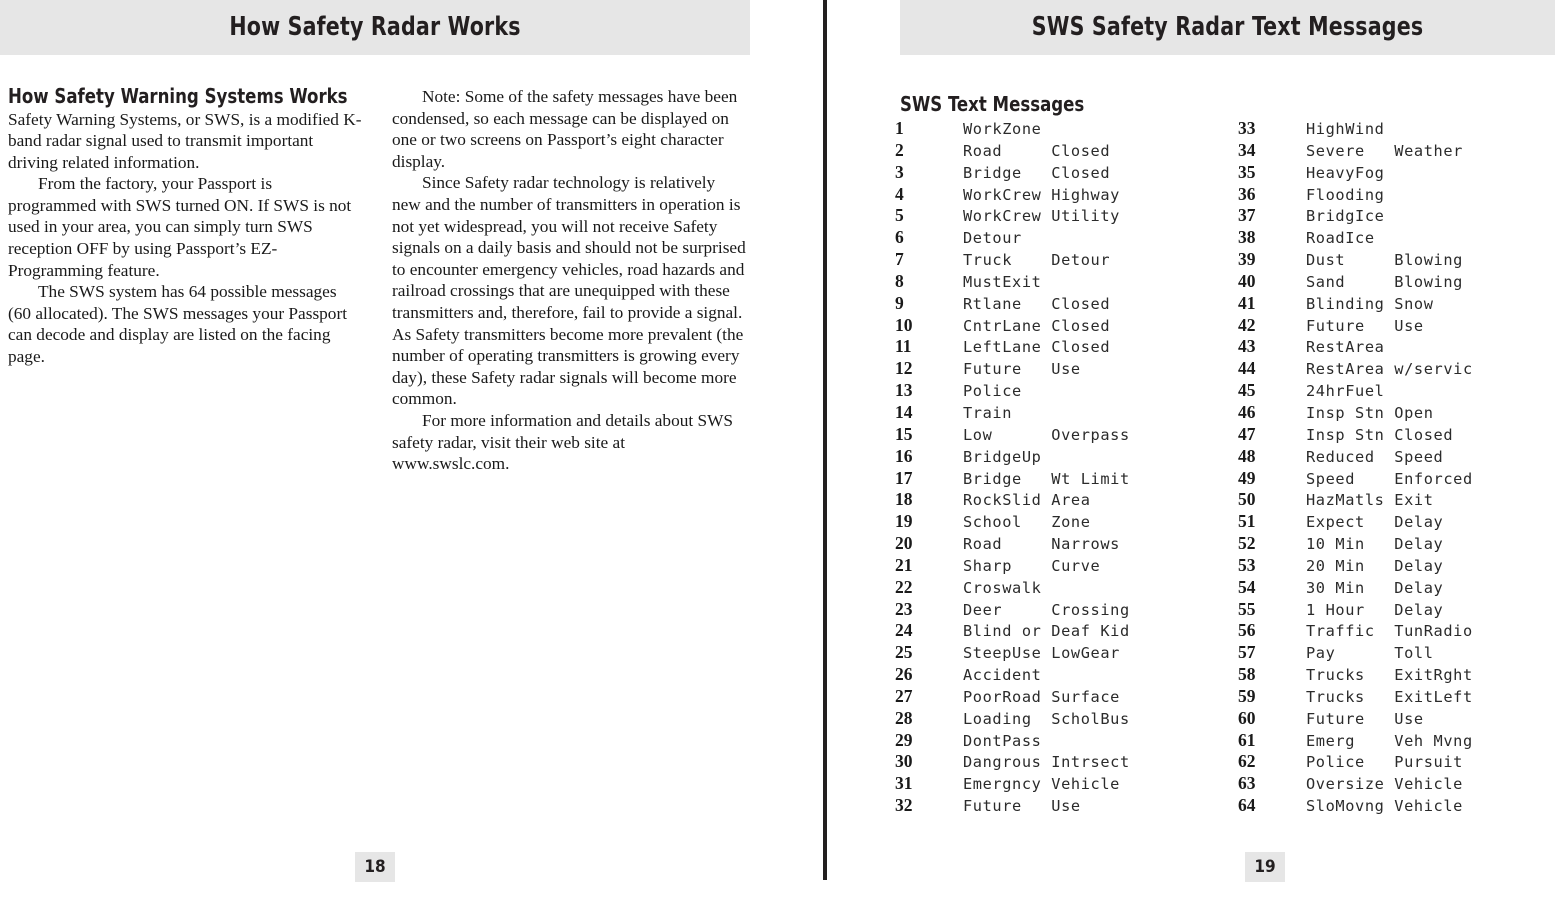  Describe the element at coordinates (1046, 631) in the screenshot. I see `message-display-text: Blind or Deaf Kid` at that location.